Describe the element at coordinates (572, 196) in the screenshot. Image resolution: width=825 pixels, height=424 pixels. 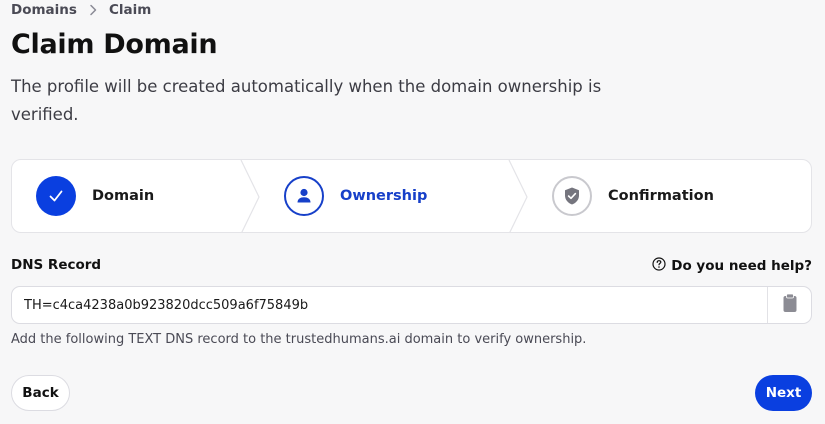
I see `shield-check-icon` at that location.